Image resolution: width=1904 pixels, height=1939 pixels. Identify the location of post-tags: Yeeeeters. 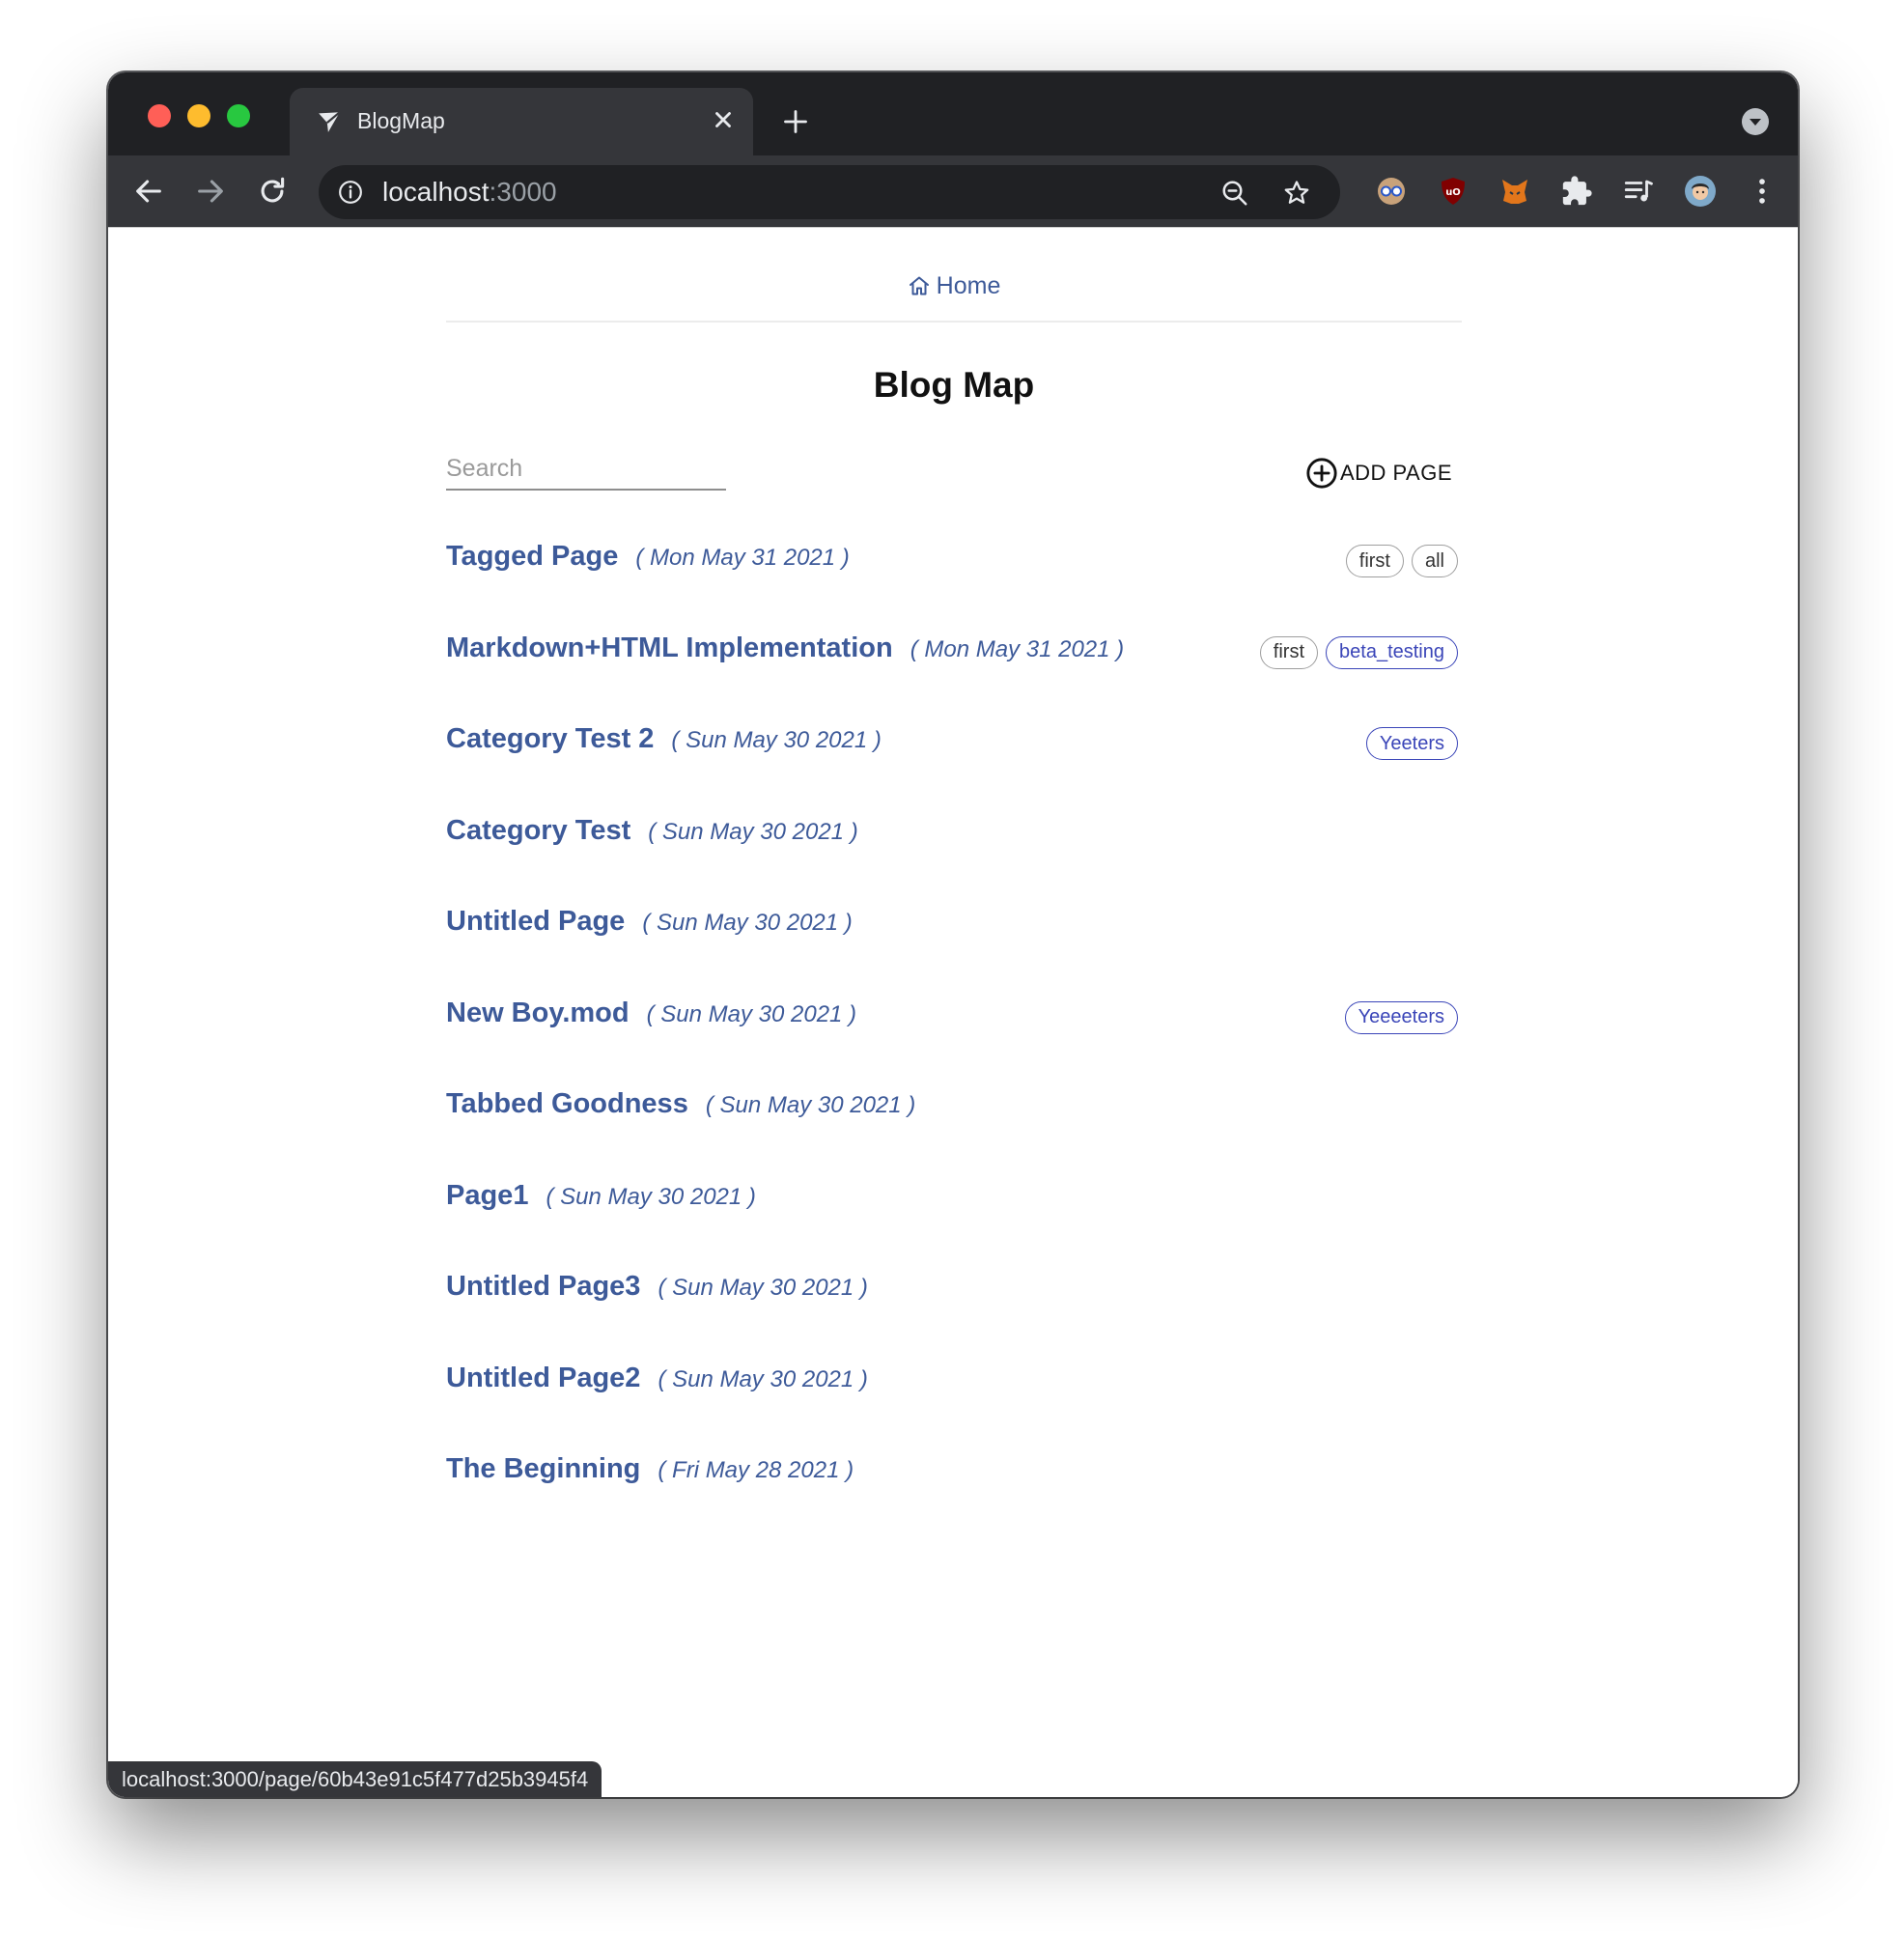
(1401, 1017).